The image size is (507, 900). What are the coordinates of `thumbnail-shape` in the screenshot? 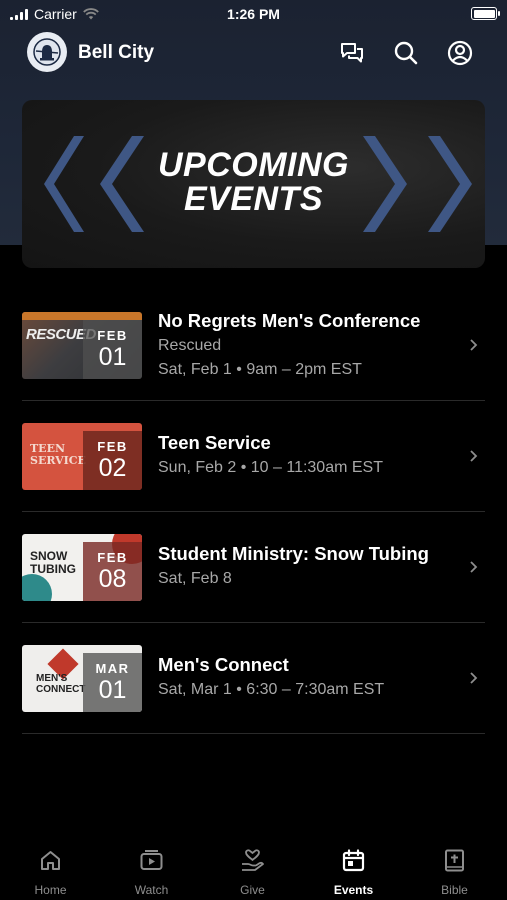 It's located at (37, 587).